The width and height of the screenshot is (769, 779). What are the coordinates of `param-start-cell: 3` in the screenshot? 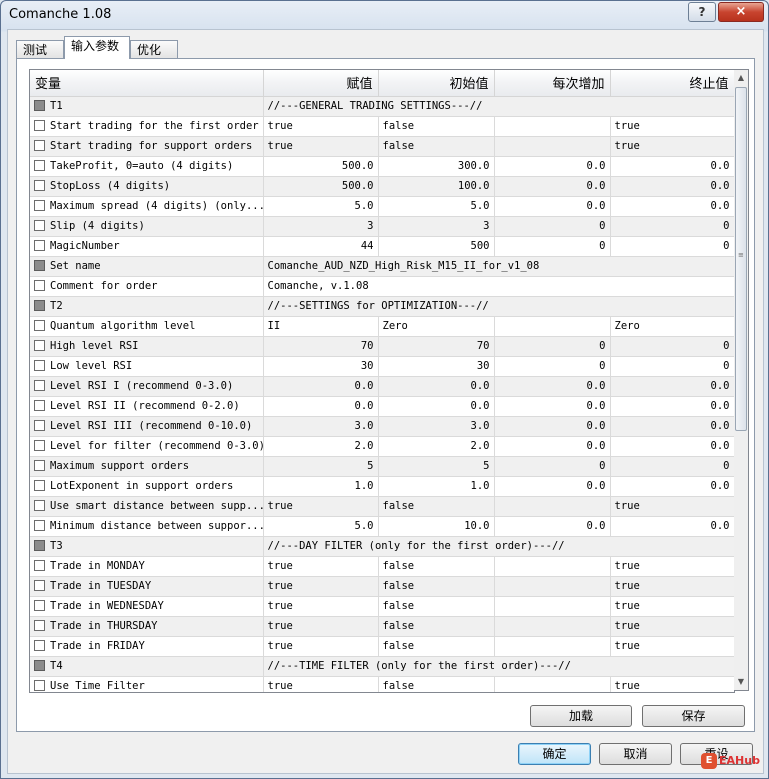 It's located at (436, 226).